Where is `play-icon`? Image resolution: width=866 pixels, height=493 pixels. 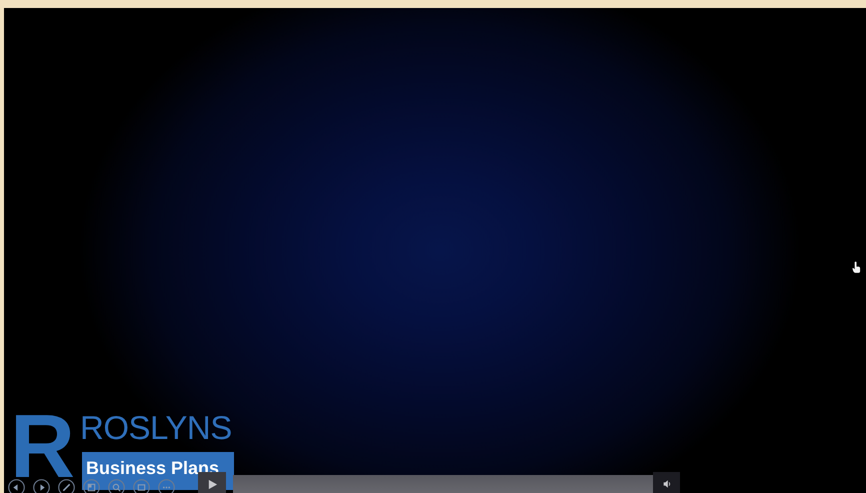 play-icon is located at coordinates (212, 484).